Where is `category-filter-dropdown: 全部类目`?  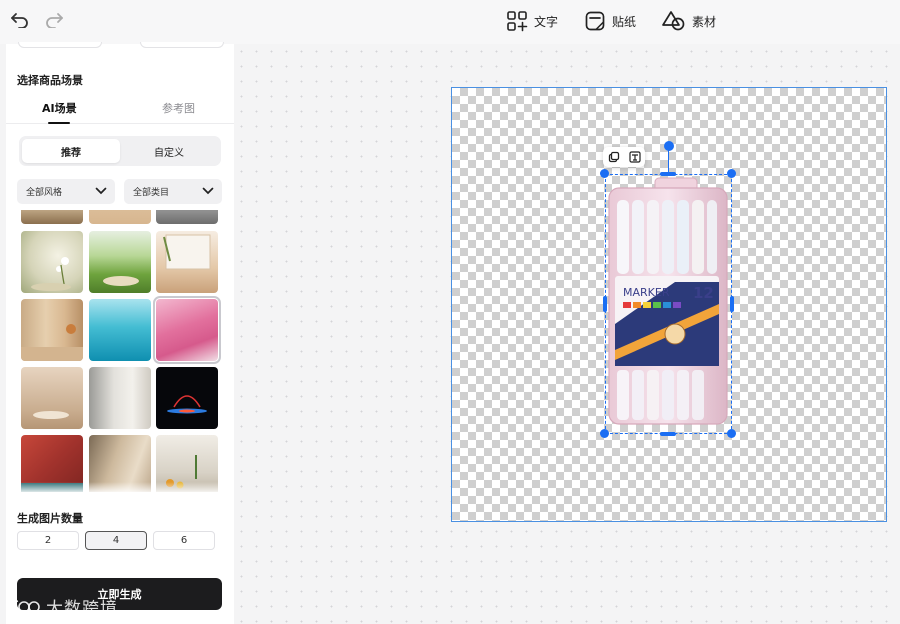
category-filter-dropdown: 全部类目 is located at coordinates (173, 191).